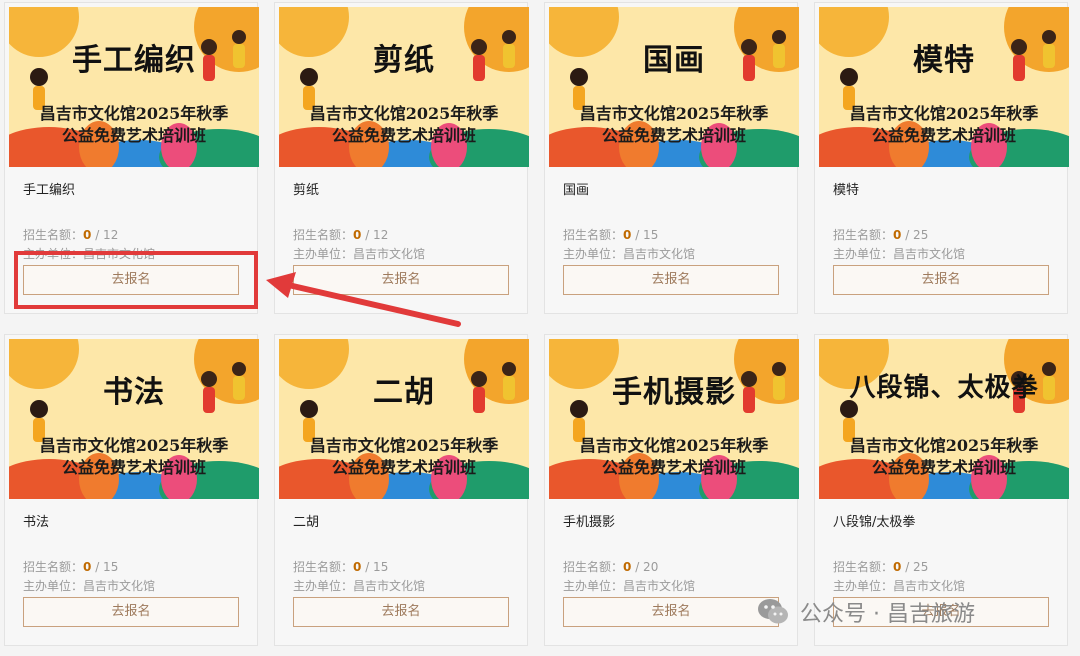  I want to click on banner-title: 手机摄影, so click(674, 392).